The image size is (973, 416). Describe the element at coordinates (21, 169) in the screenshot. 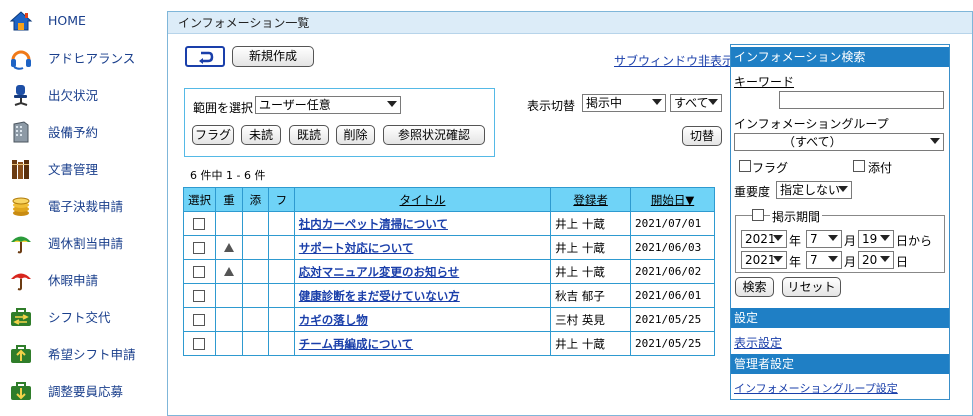

I see `books-icon` at that location.